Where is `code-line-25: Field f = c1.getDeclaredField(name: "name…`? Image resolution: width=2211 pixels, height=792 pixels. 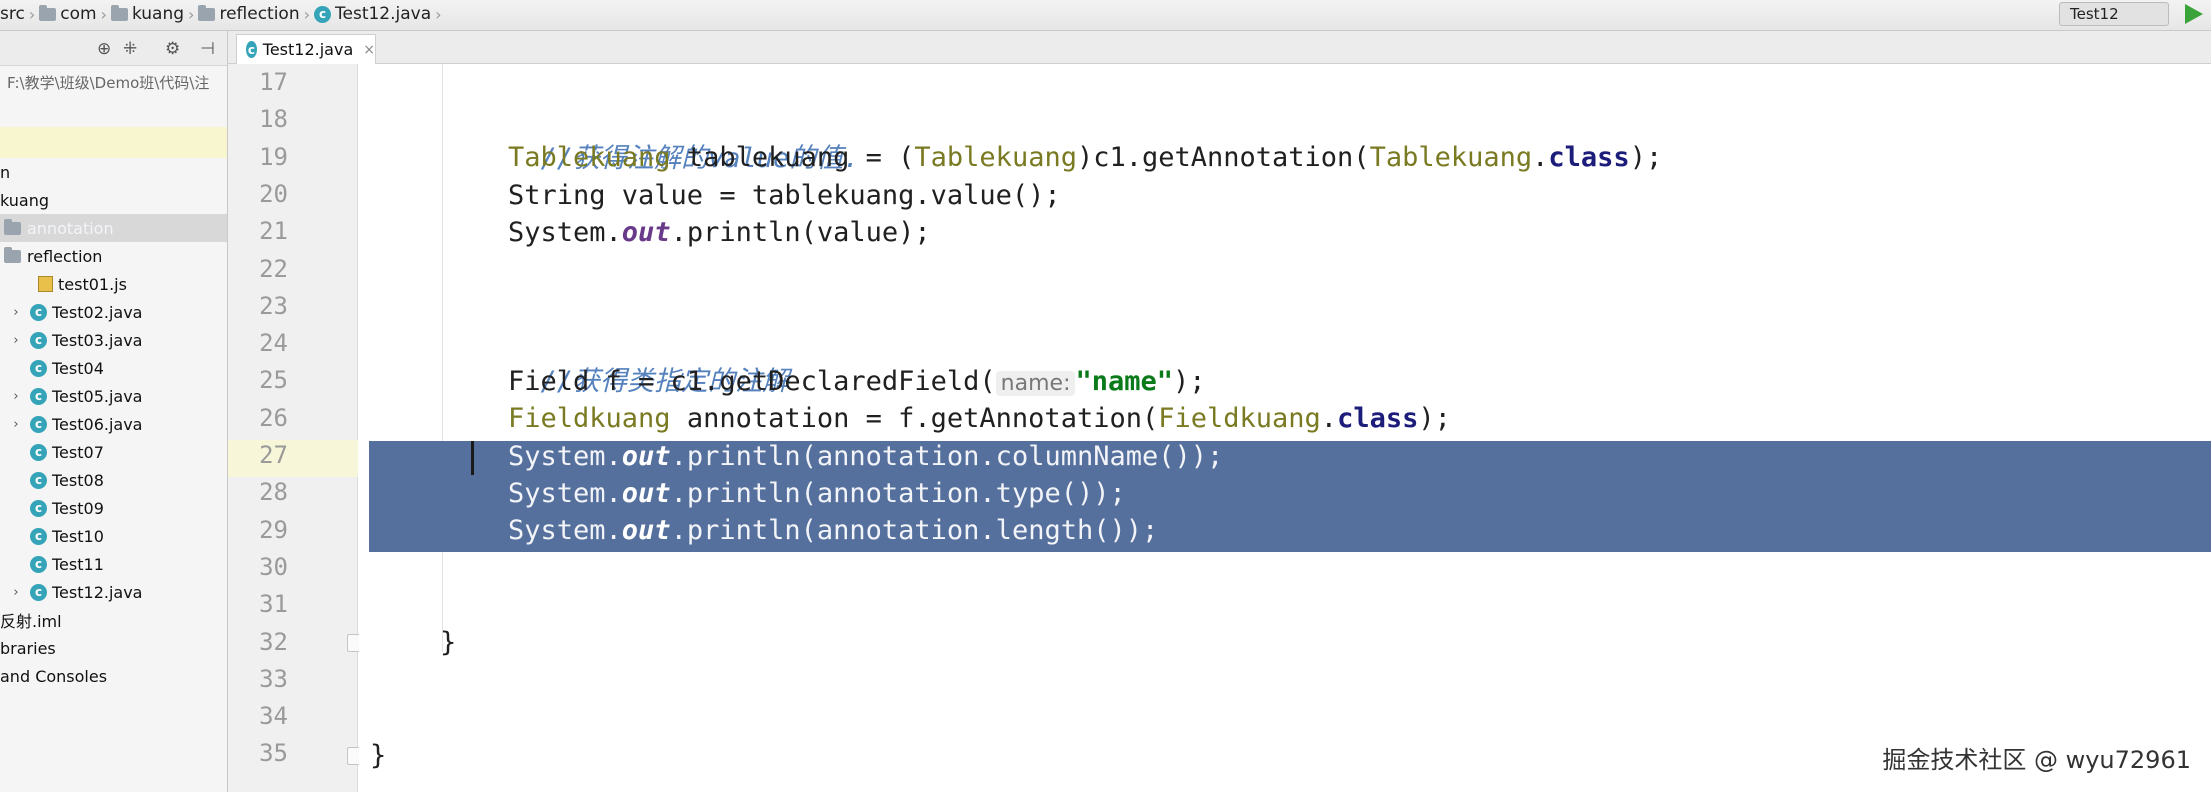
code-line-25: Field f = c1.getDeclaredField(name: "name… is located at coordinates (857, 381).